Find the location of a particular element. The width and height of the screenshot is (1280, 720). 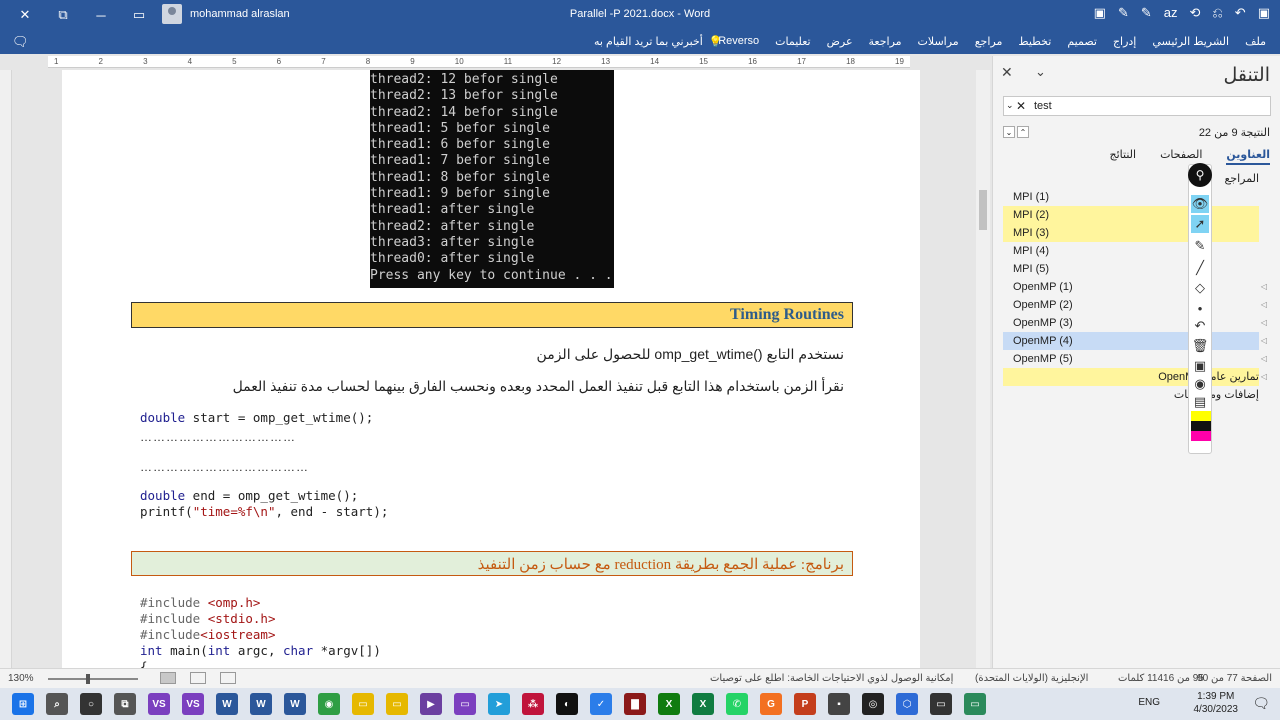

language-status: الإنجليزية (الولايات المتحدة) is located at coordinates (1031, 678).